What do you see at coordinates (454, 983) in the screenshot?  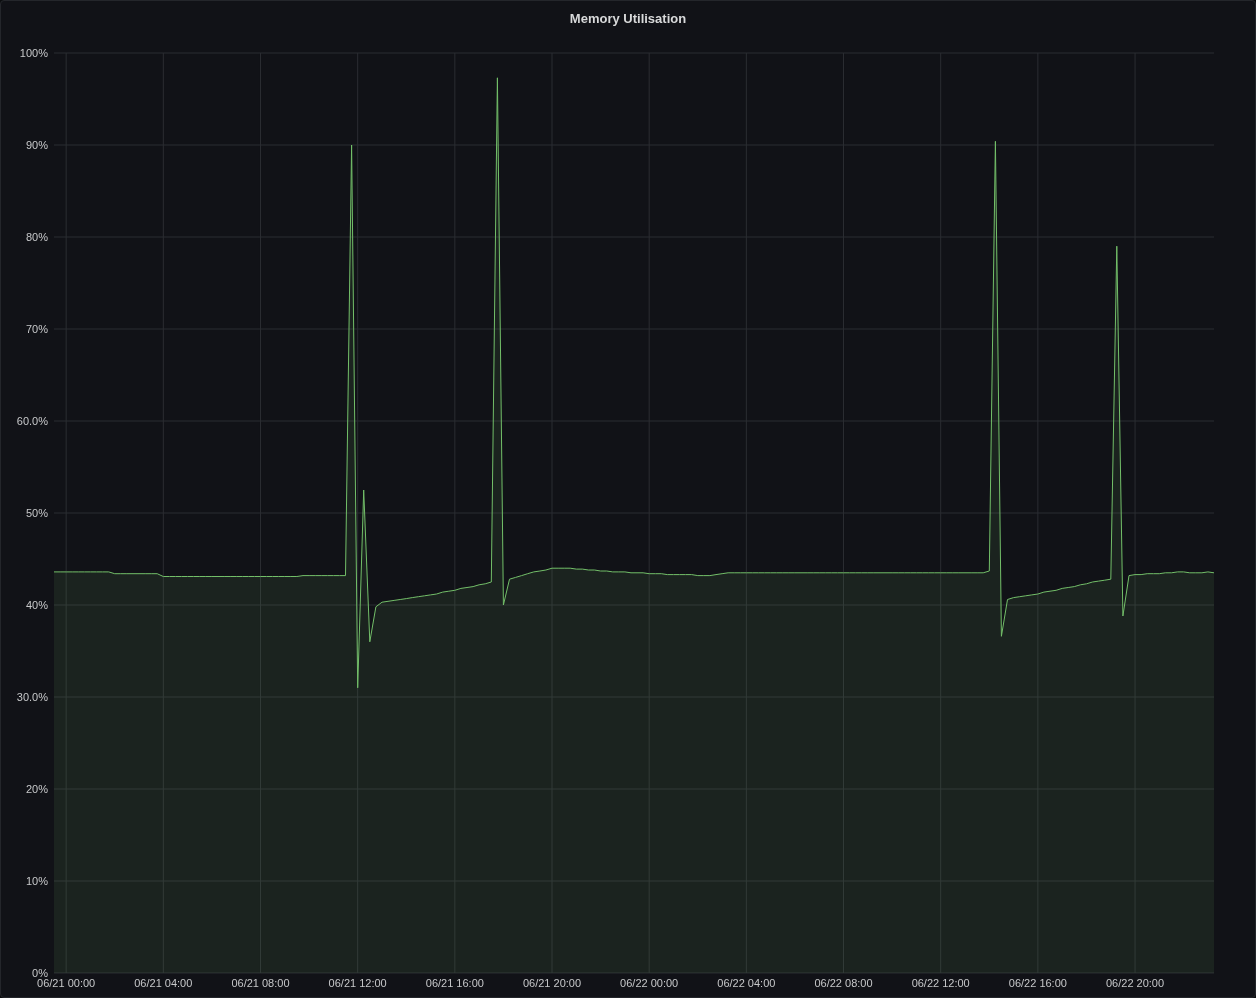 I see `x-axis-label: 06/21 16:00` at bounding box center [454, 983].